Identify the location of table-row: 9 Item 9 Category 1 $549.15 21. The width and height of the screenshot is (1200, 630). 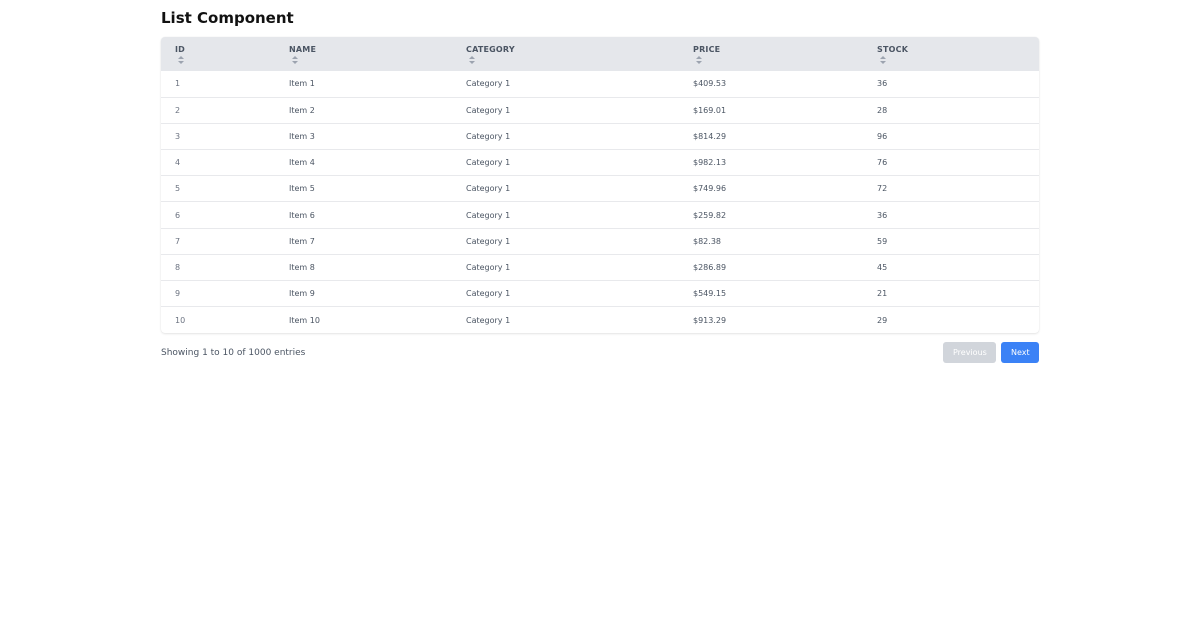
(600, 294).